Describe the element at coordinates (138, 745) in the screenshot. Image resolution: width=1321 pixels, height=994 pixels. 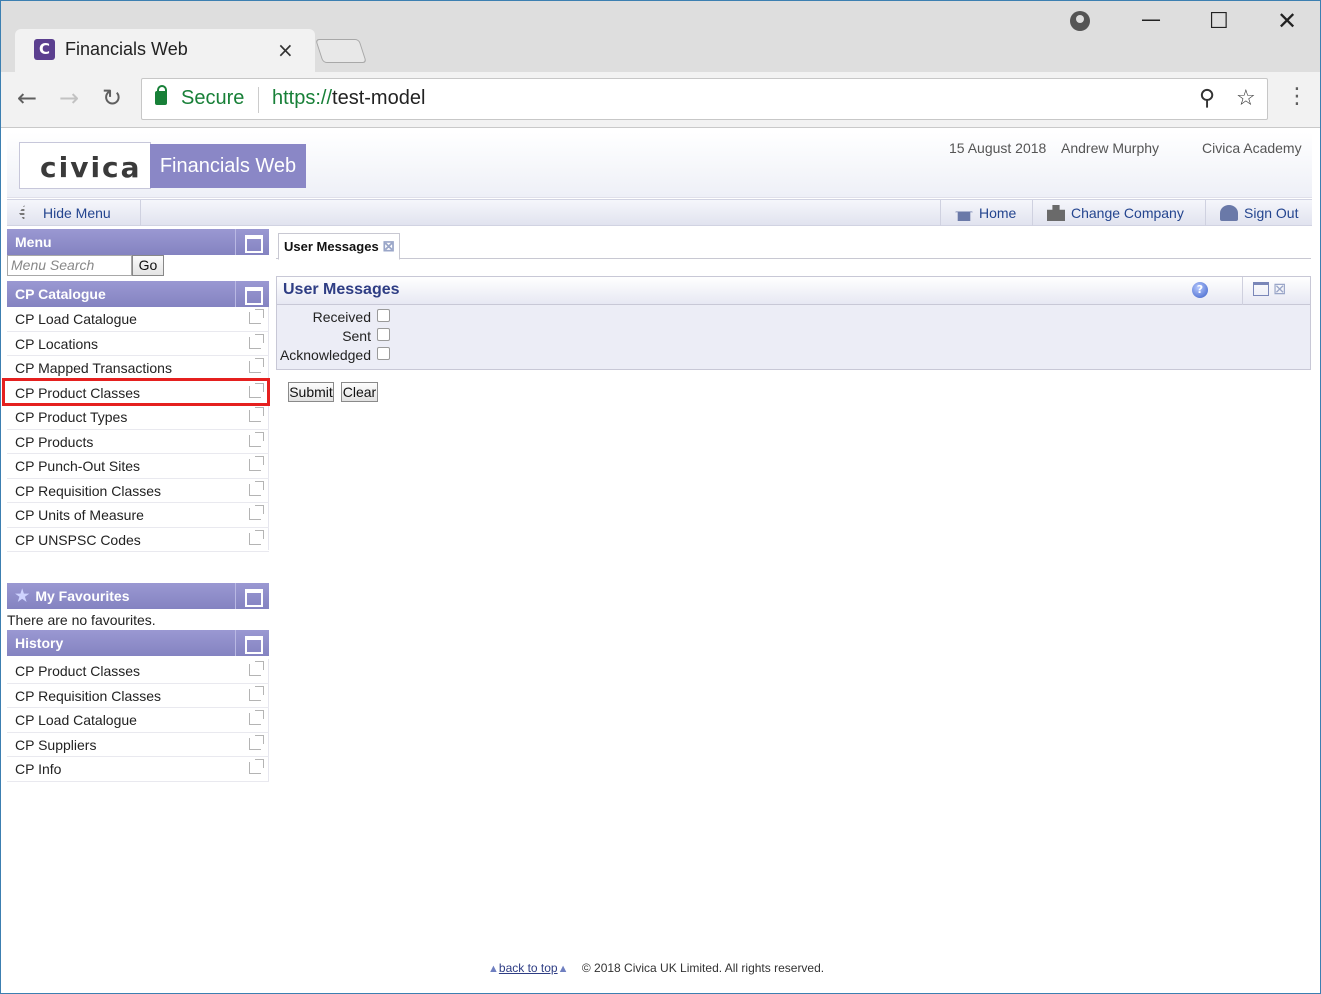
I see `list-item: CP Suppliers` at that location.